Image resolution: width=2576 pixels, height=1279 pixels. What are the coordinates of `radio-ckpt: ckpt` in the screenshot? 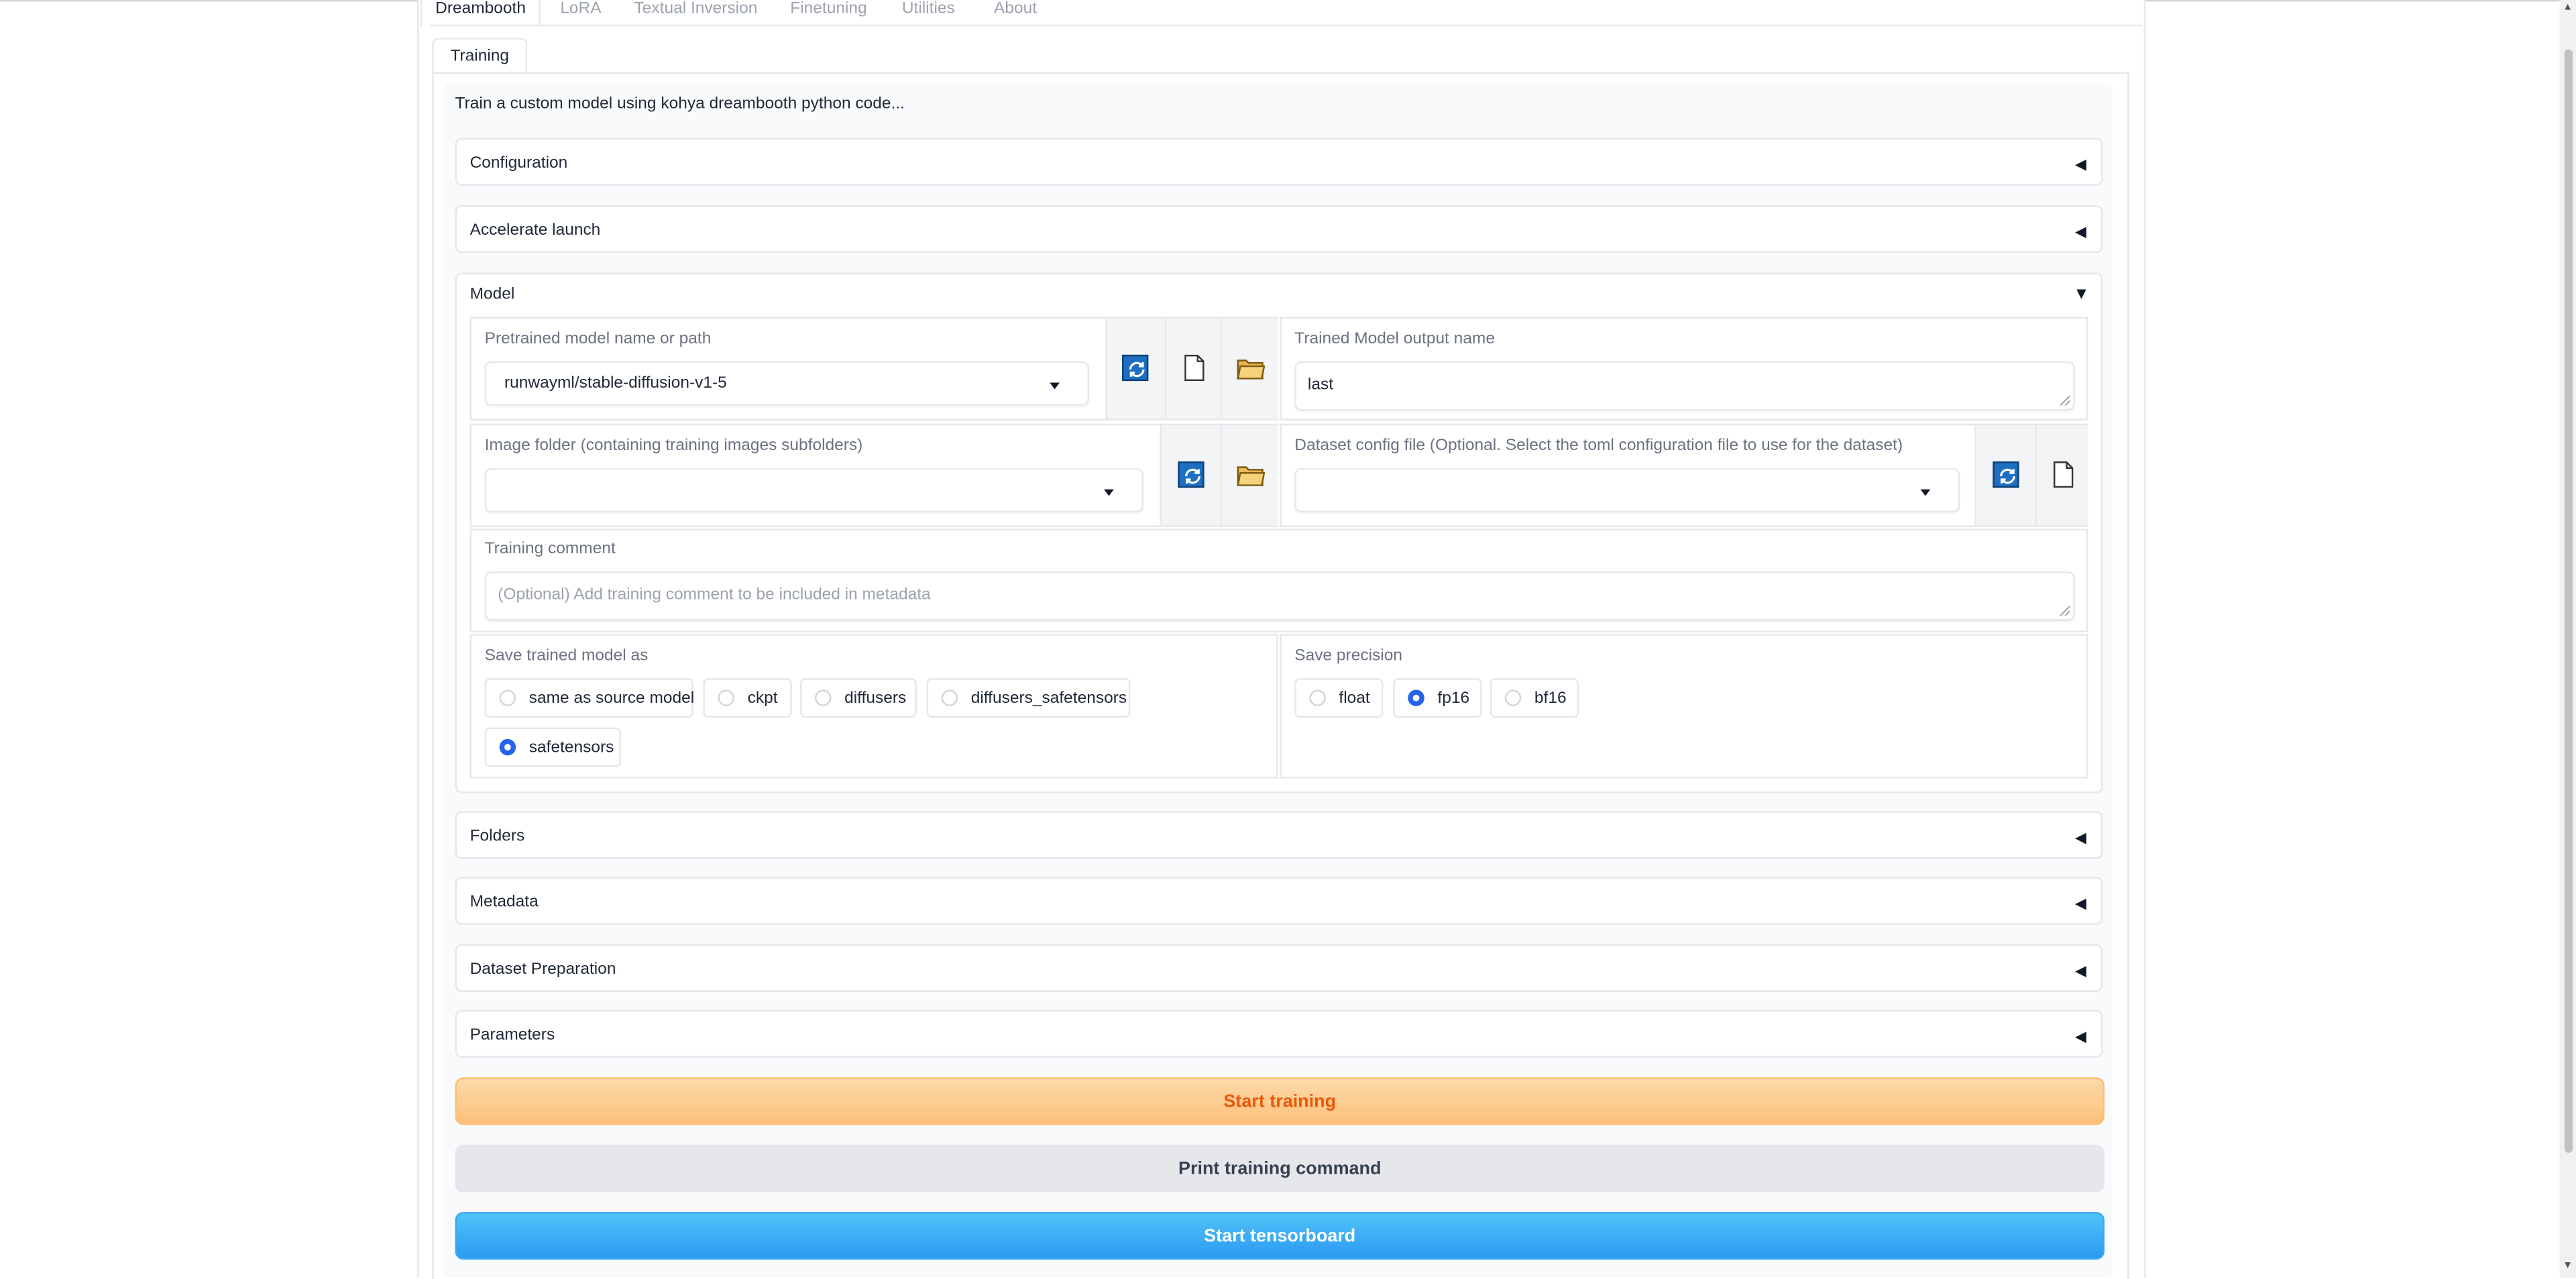 It's located at (747, 698).